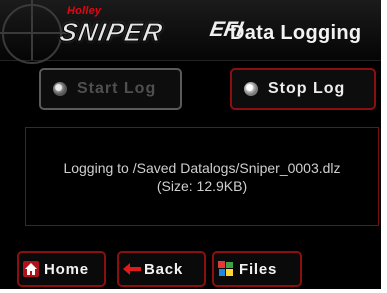  Describe the element at coordinates (32, 30) in the screenshot. I see `crosshair-line-vertical` at that location.